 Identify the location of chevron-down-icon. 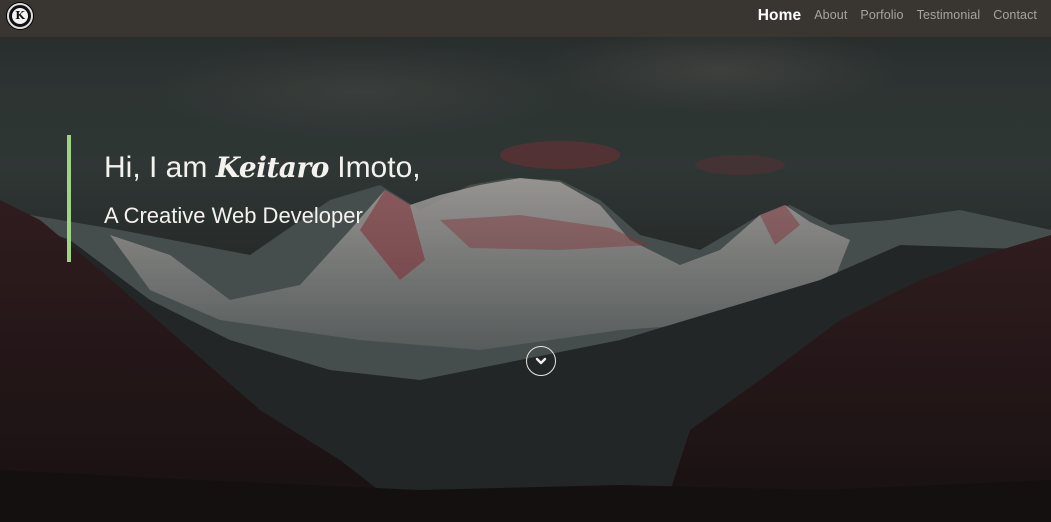
(541, 361).